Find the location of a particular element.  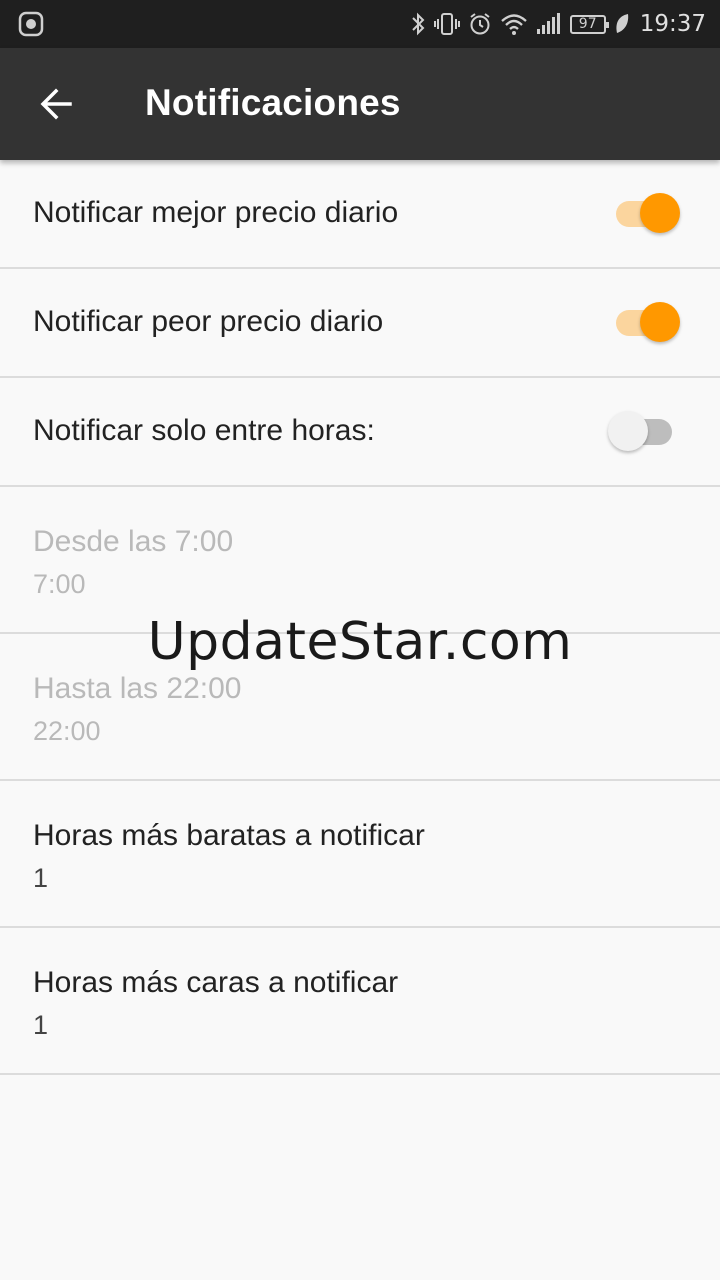

app-bar: Notificaciones is located at coordinates (360, 104).